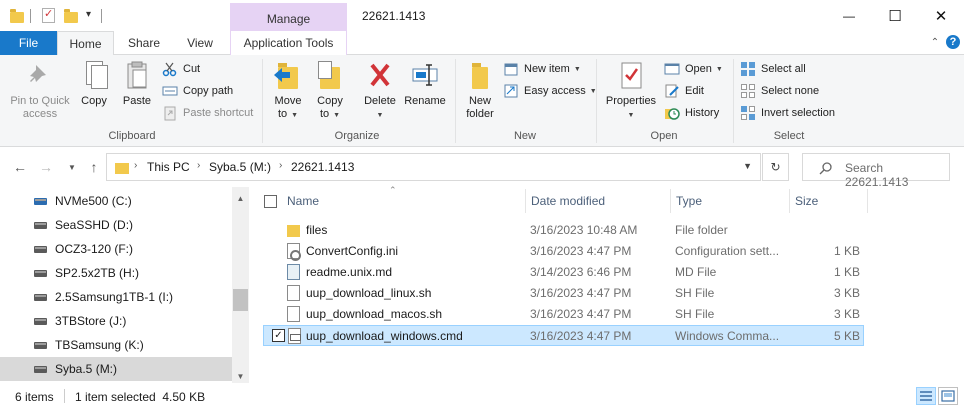 This screenshot has height=409, width=964. I want to click on edit-button: Edit, so click(684, 91).